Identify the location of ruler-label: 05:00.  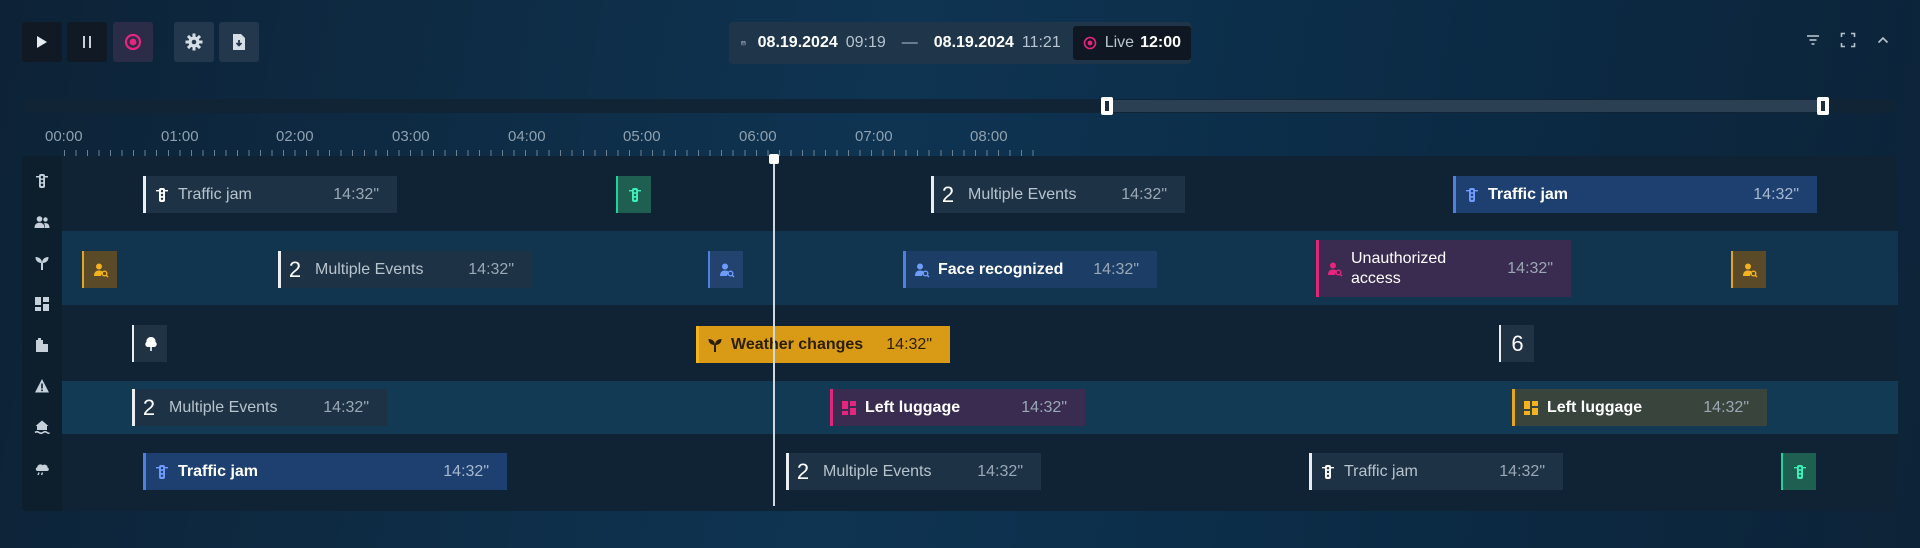
(642, 136).